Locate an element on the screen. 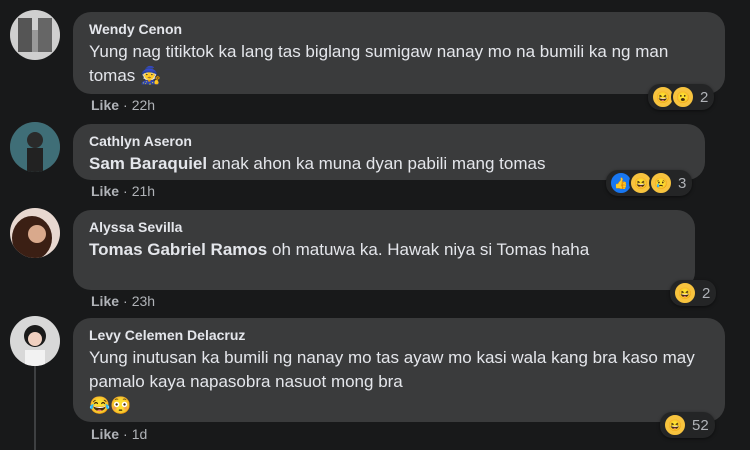 The width and height of the screenshot is (750, 450). reaction-summary: 👍 😆 😢 3 is located at coordinates (649, 183).